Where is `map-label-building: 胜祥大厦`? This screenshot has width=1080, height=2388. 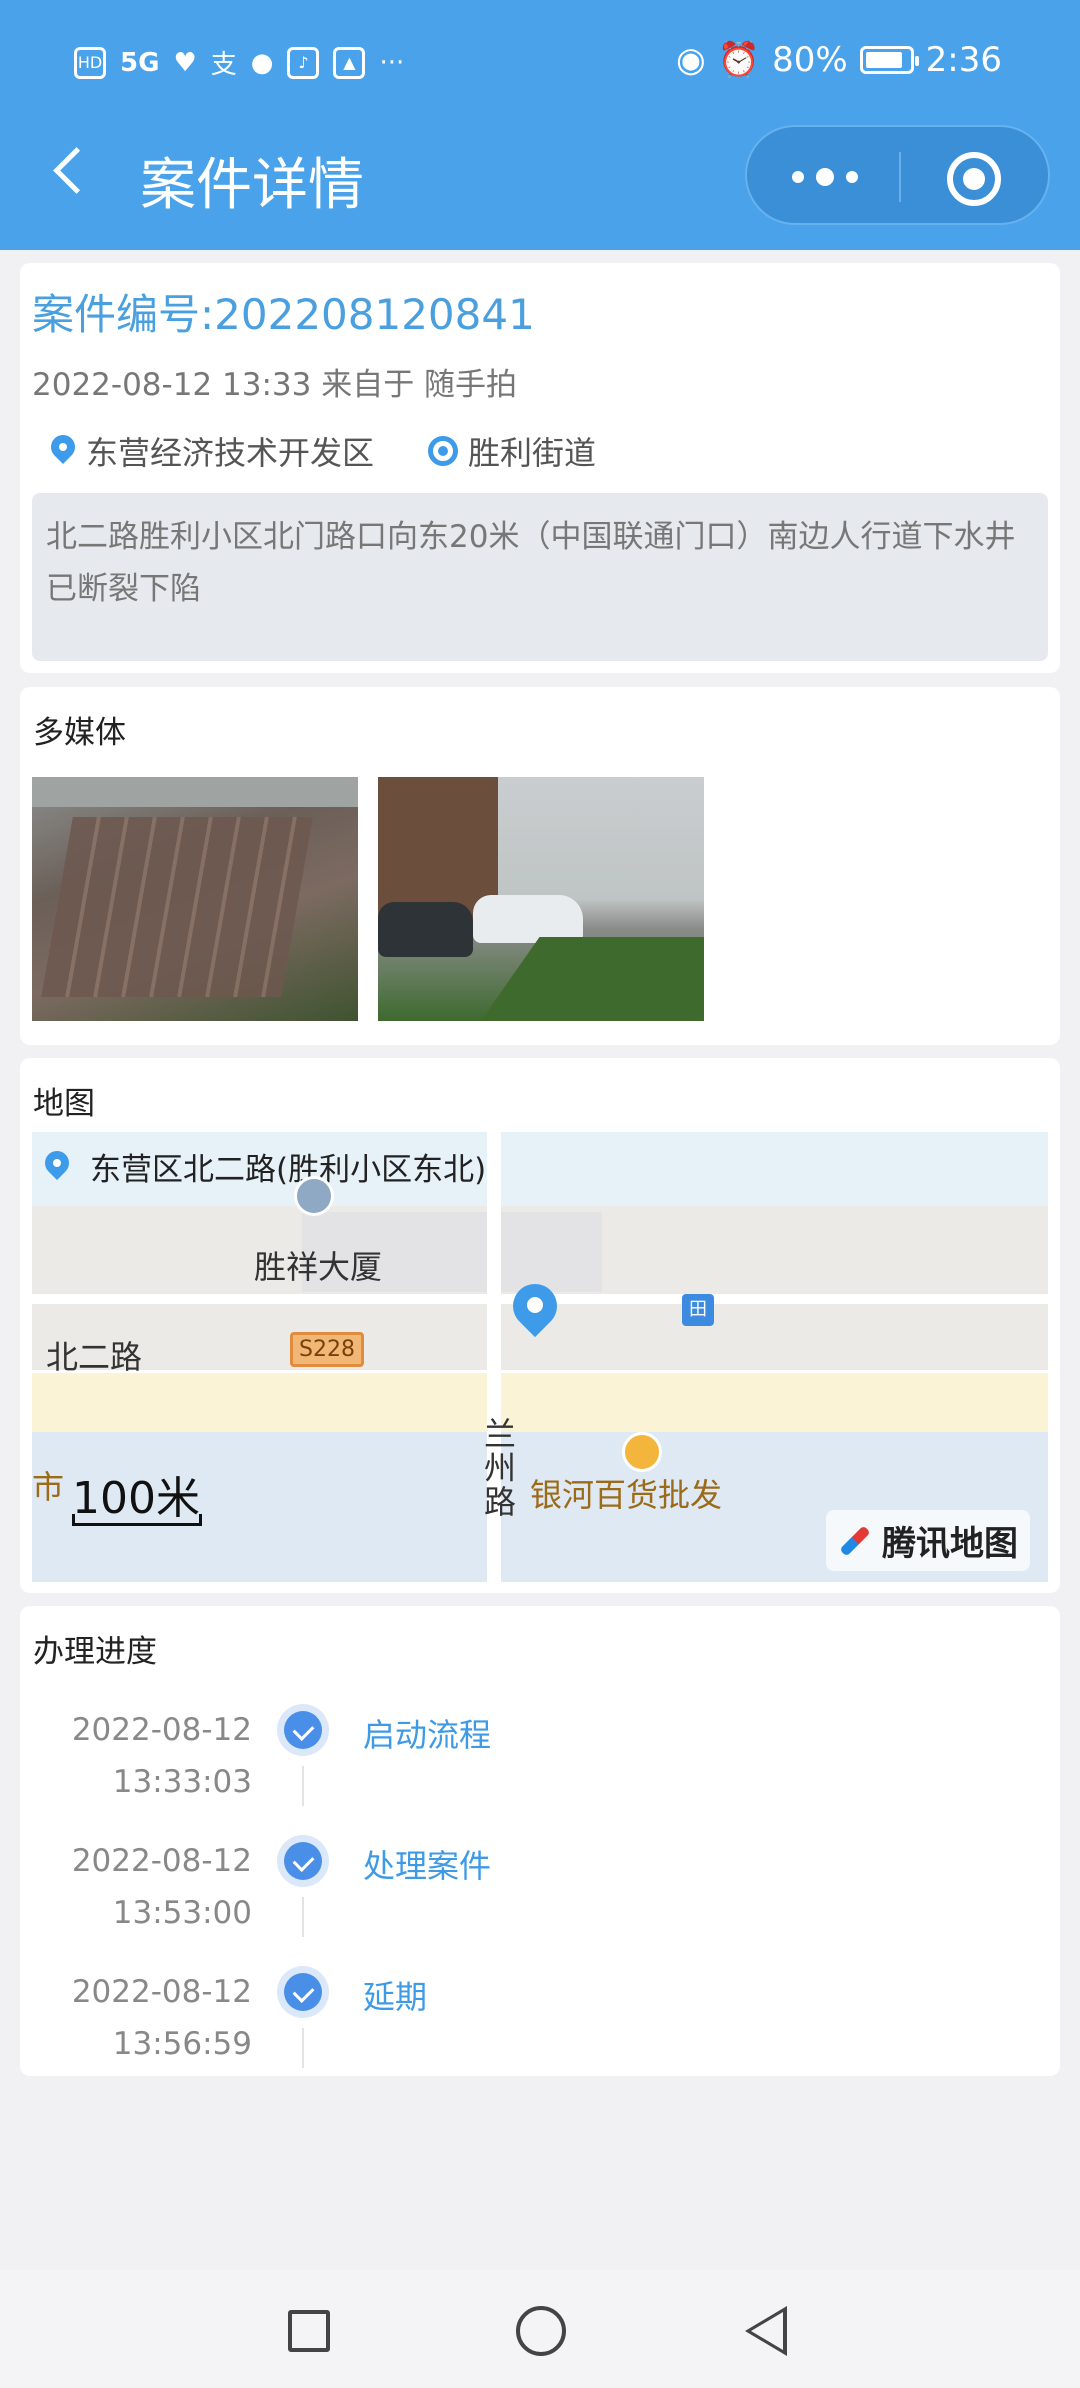 map-label-building: 胜祥大厦 is located at coordinates (318, 1267).